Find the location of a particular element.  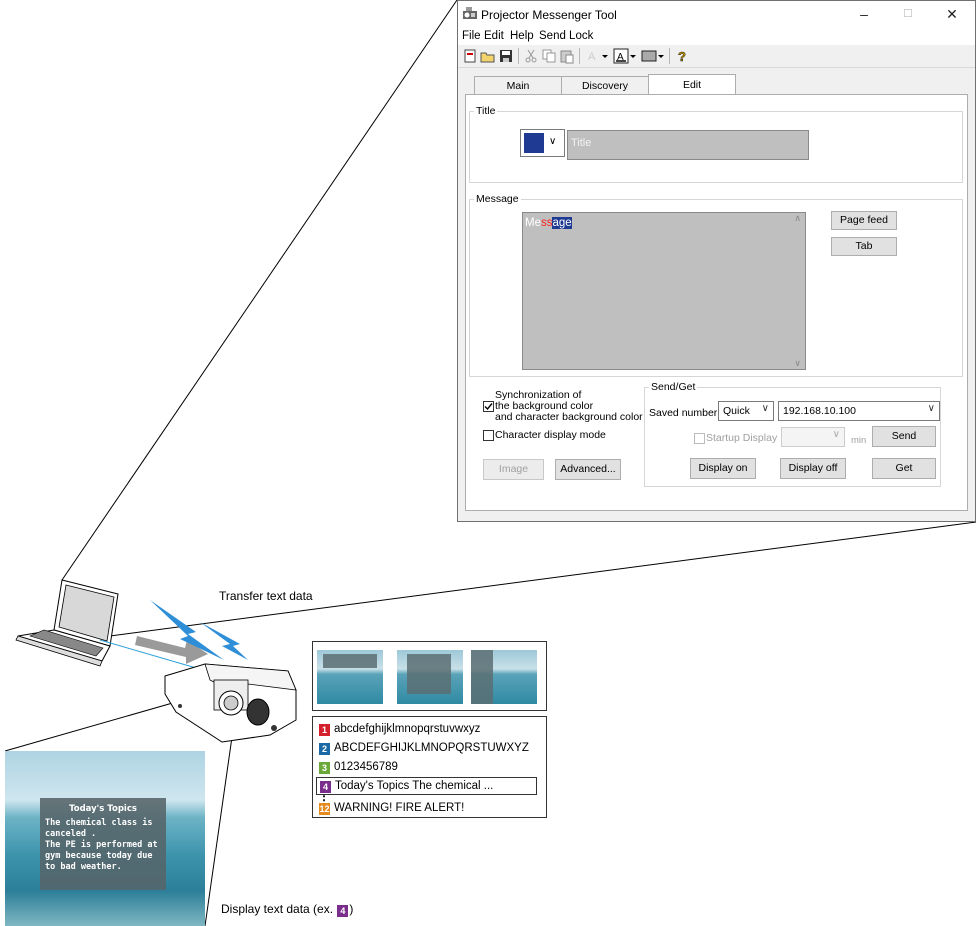

min-label: min is located at coordinates (859, 440).